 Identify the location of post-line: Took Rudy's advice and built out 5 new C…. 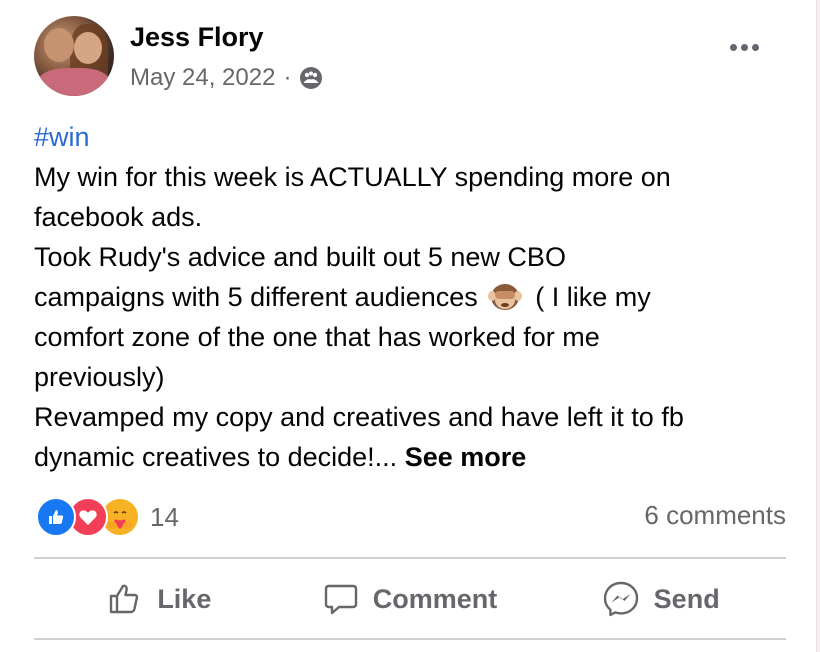
(300, 257).